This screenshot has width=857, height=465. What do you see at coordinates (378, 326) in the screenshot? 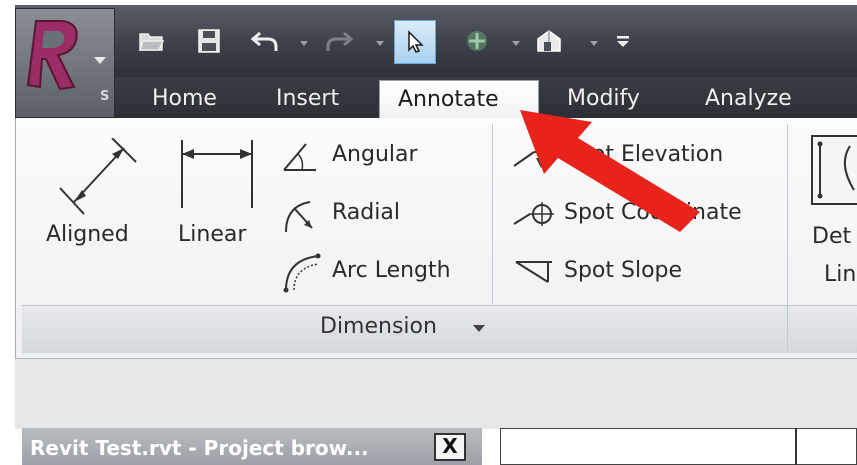
I see `dimension-panel-title: Dimension` at bounding box center [378, 326].